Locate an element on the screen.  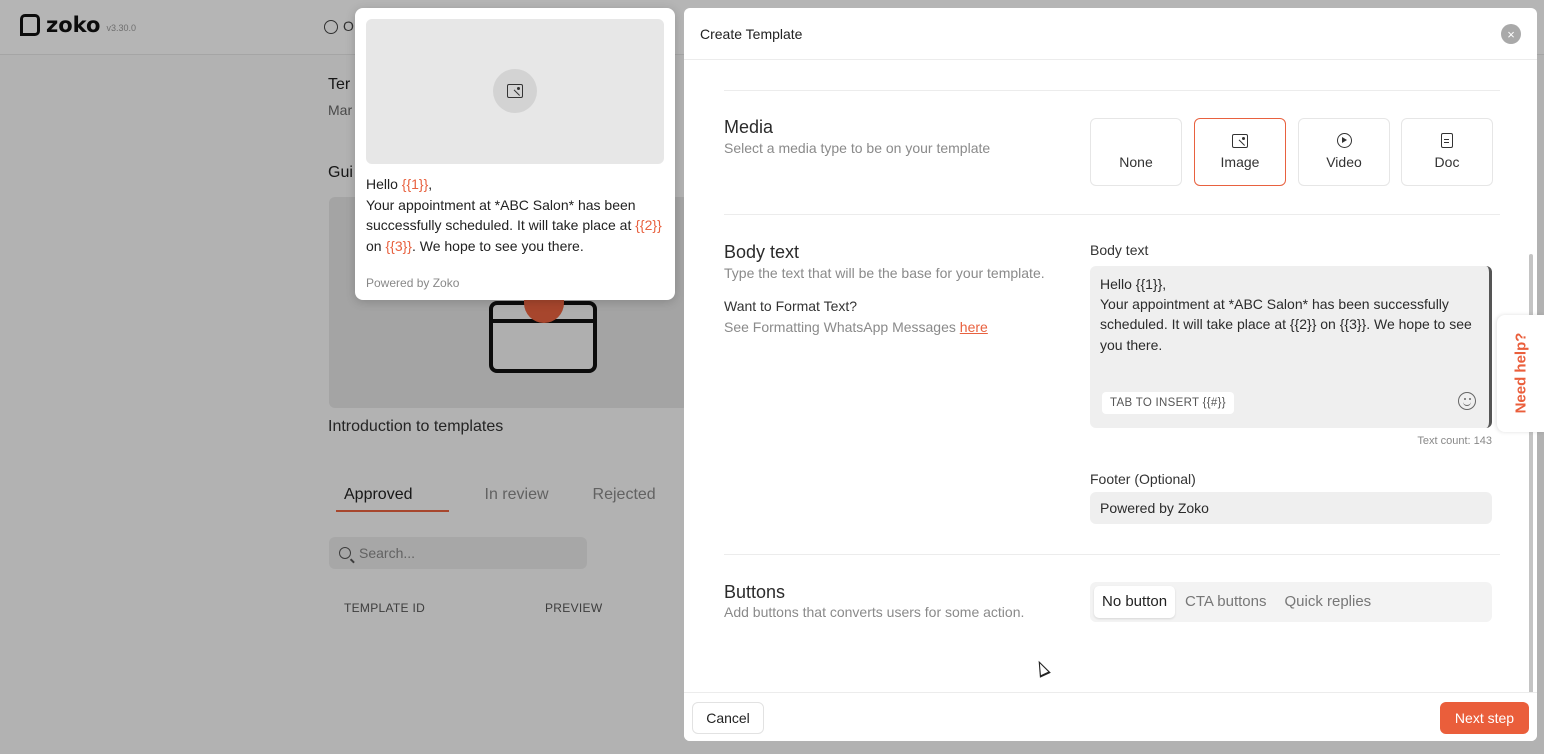
button-type-no-button: No button is located at coordinates (1135, 602).